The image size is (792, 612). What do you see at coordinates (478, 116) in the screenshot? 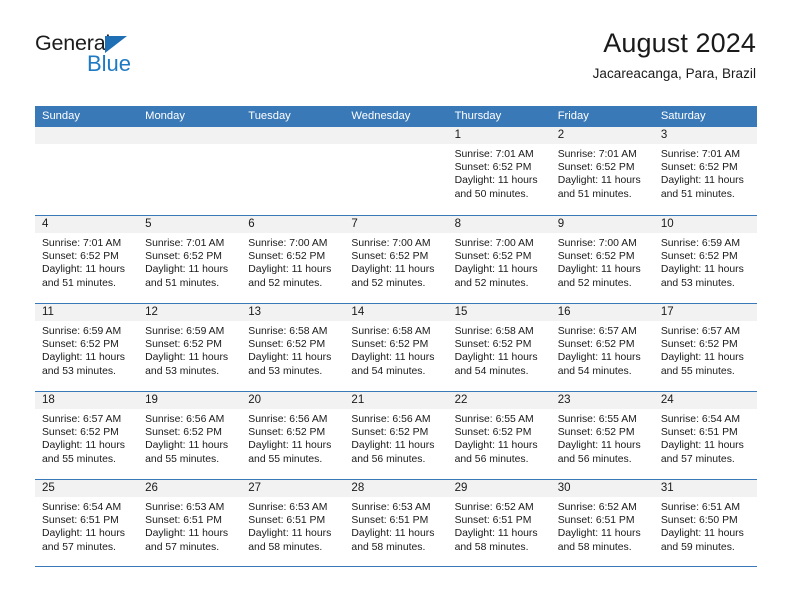
I see `weekday-header-thursday: Thursday` at bounding box center [478, 116].